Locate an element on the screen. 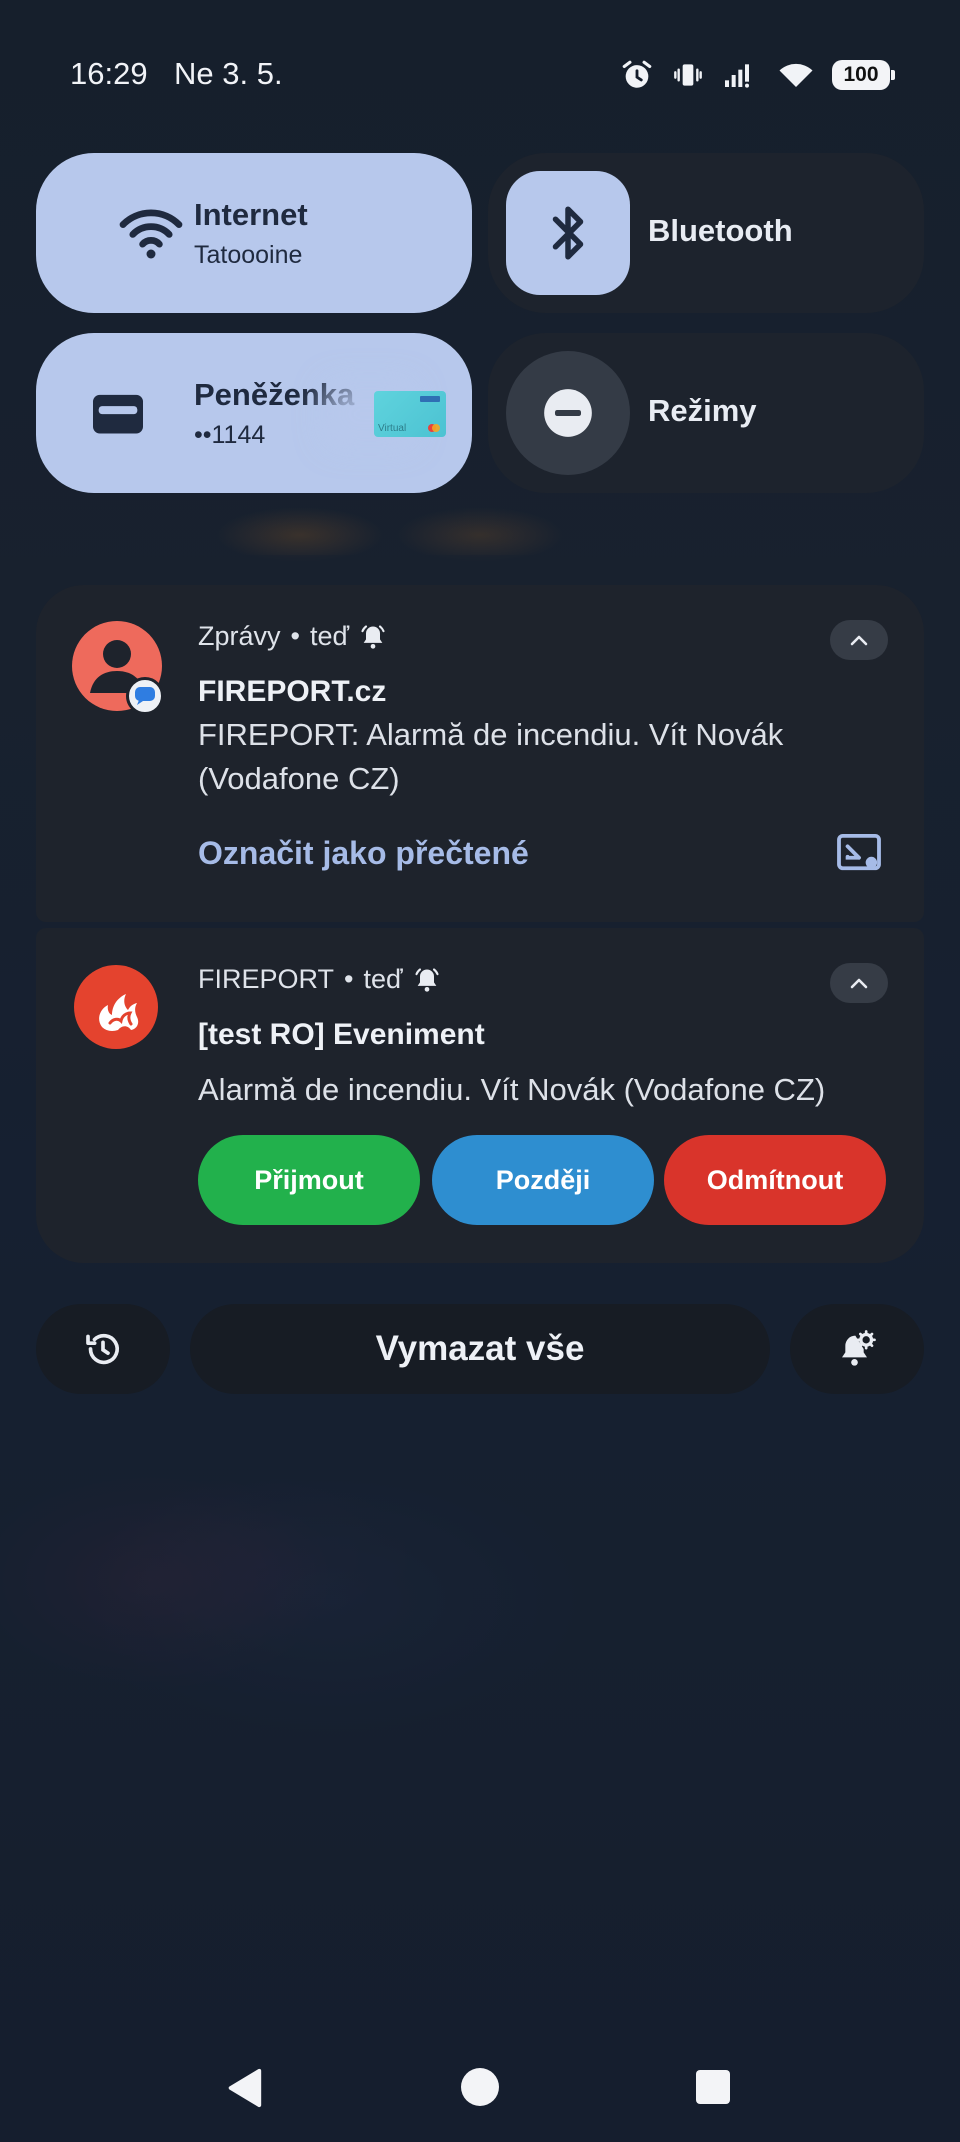 The image size is (960, 2142). navigation-bar is located at coordinates (480, 2088).